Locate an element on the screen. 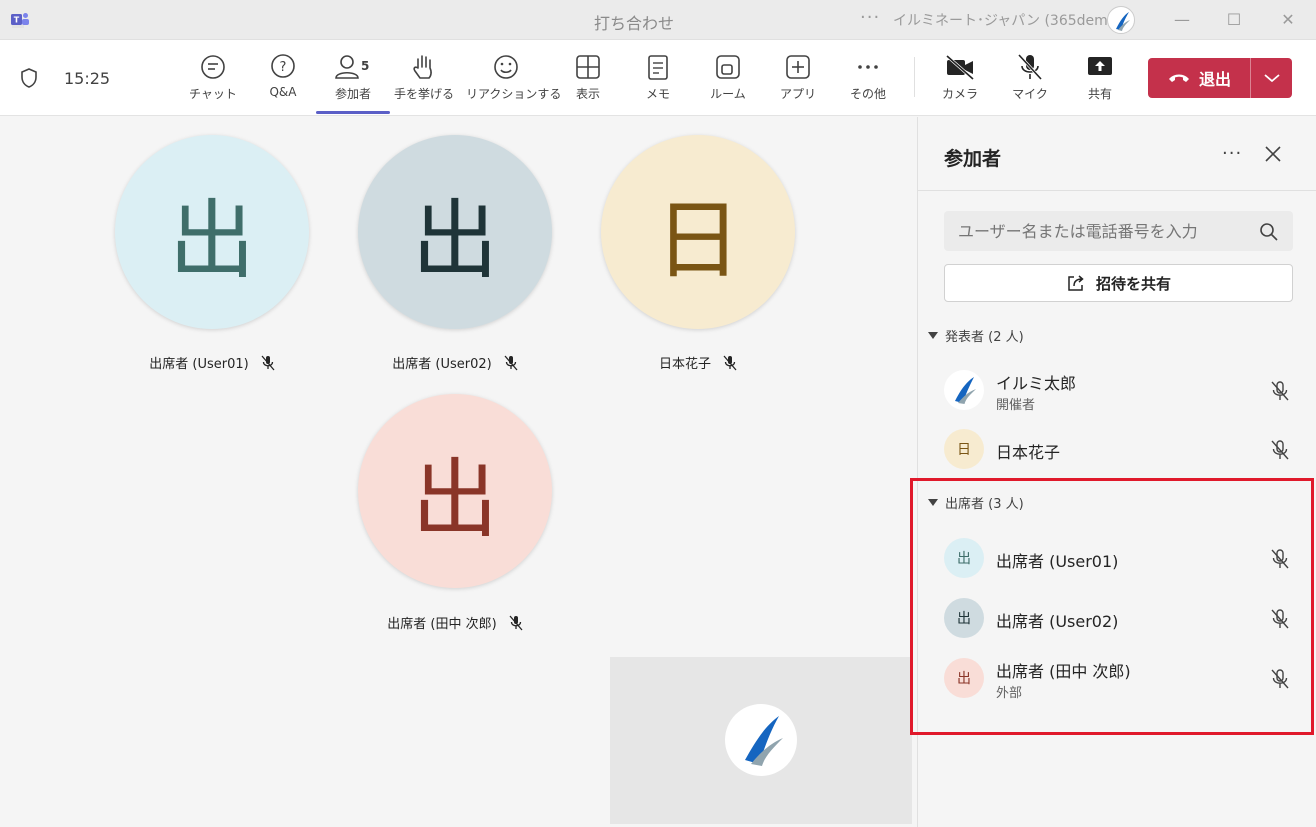 The height and width of the screenshot is (827, 1316). chevron-down-icon is located at coordinates (1271, 78).